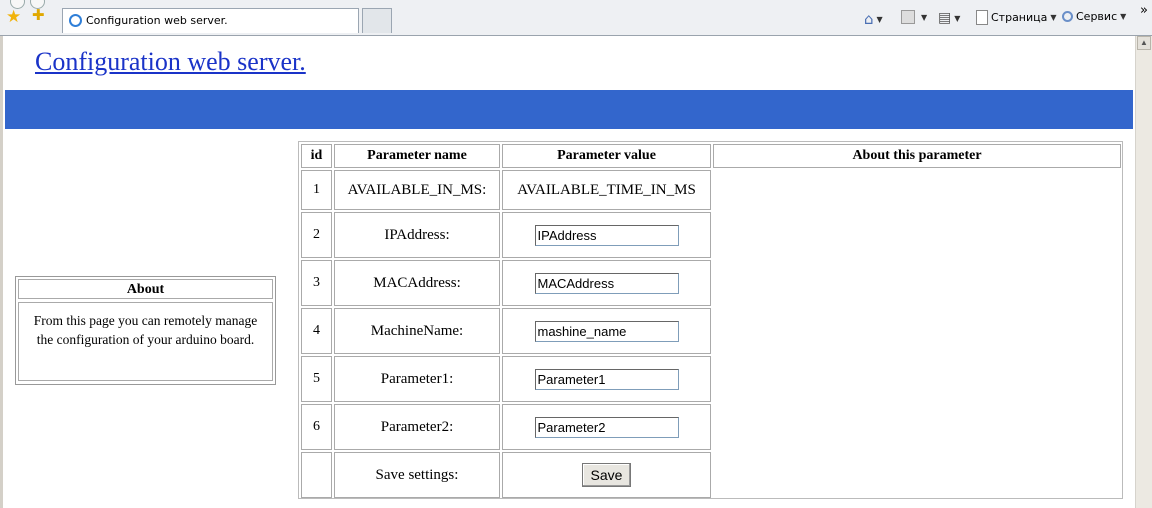  I want to click on row-value-cell: MACAddress, so click(606, 283).